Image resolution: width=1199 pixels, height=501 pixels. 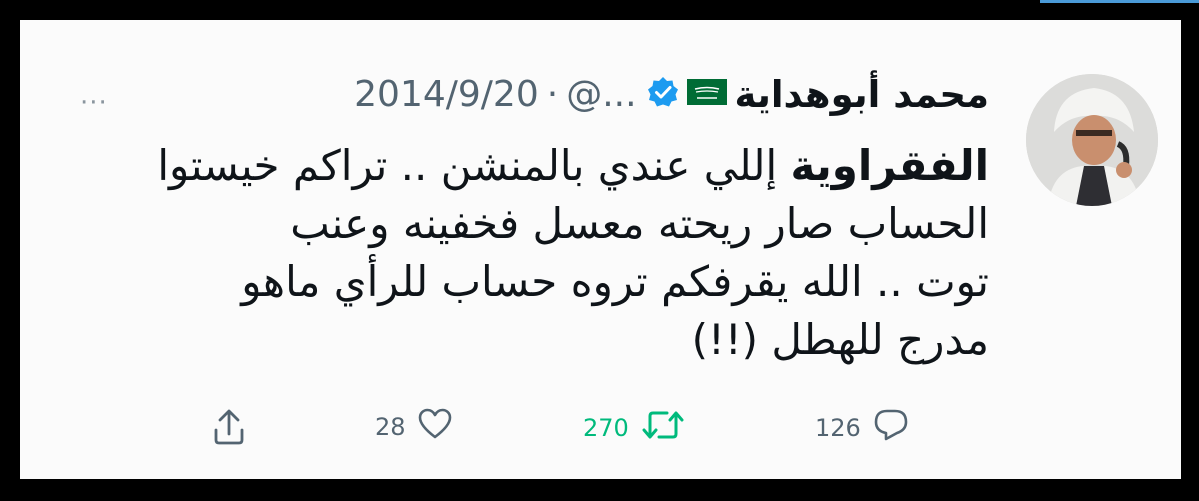 I want to click on tweet-text-line: مدرج للهطل (!!), so click(x=544, y=340).